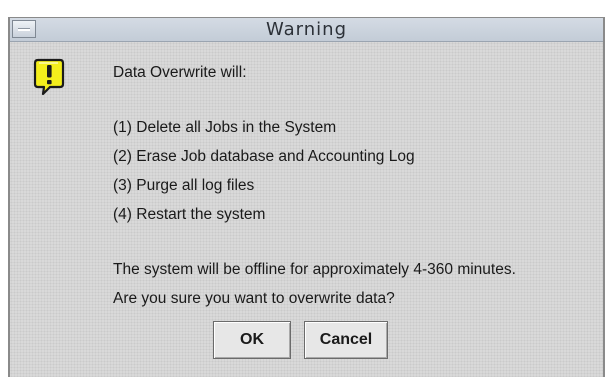 This screenshot has height=377, width=613. Describe the element at coordinates (252, 340) in the screenshot. I see `ok-button: OK` at that location.